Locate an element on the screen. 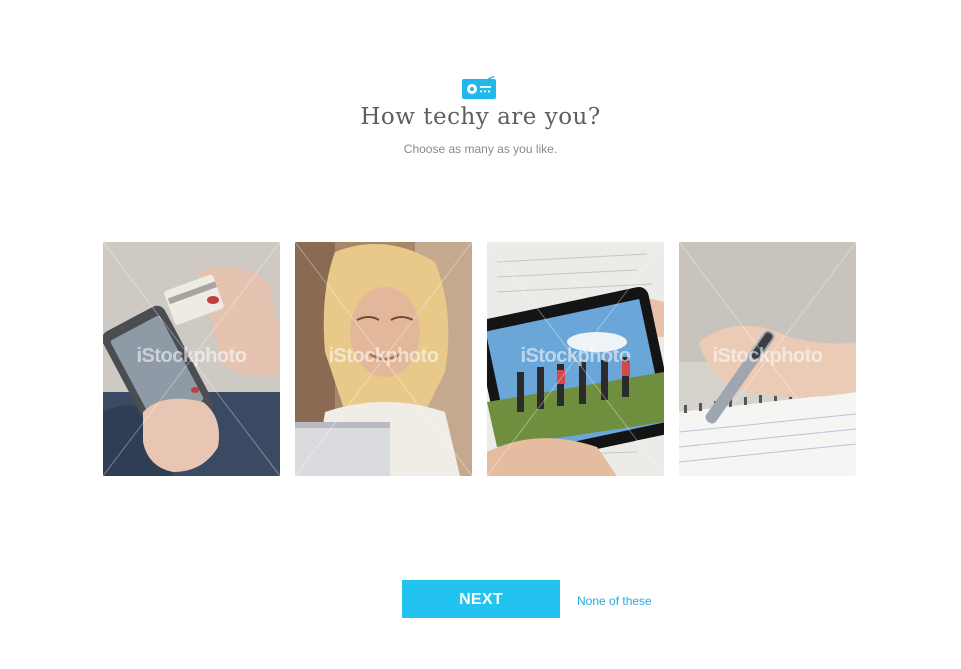  woman-at-laptop-photo is located at coordinates (383, 359).